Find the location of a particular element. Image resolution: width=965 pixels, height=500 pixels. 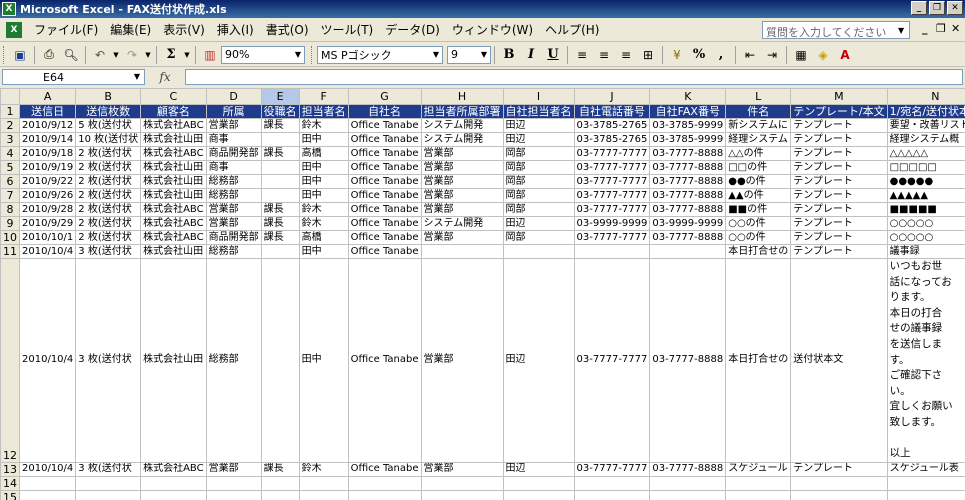

cell-n6: ●●●●● is located at coordinates (925, 181).